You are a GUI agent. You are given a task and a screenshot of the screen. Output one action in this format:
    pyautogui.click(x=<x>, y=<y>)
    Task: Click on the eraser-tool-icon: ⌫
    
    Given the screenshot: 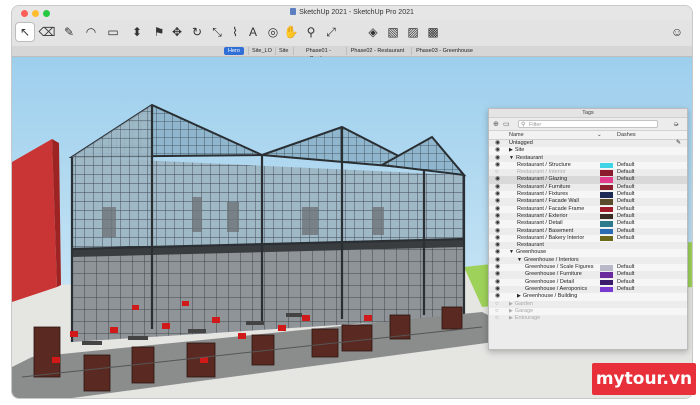 What is the action you would take?
    pyautogui.click(x=47, y=32)
    